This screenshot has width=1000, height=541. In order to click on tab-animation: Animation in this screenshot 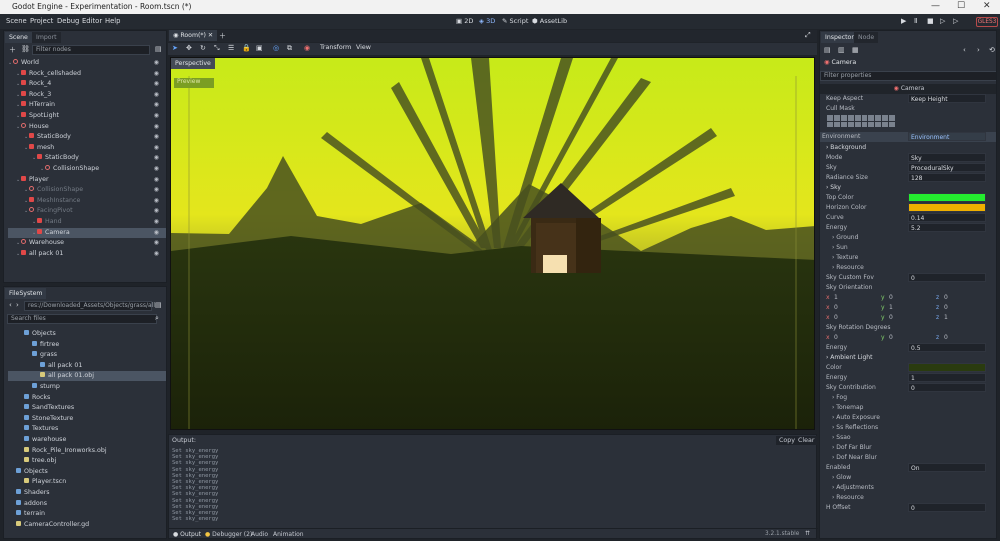, I will do `click(288, 534)`.